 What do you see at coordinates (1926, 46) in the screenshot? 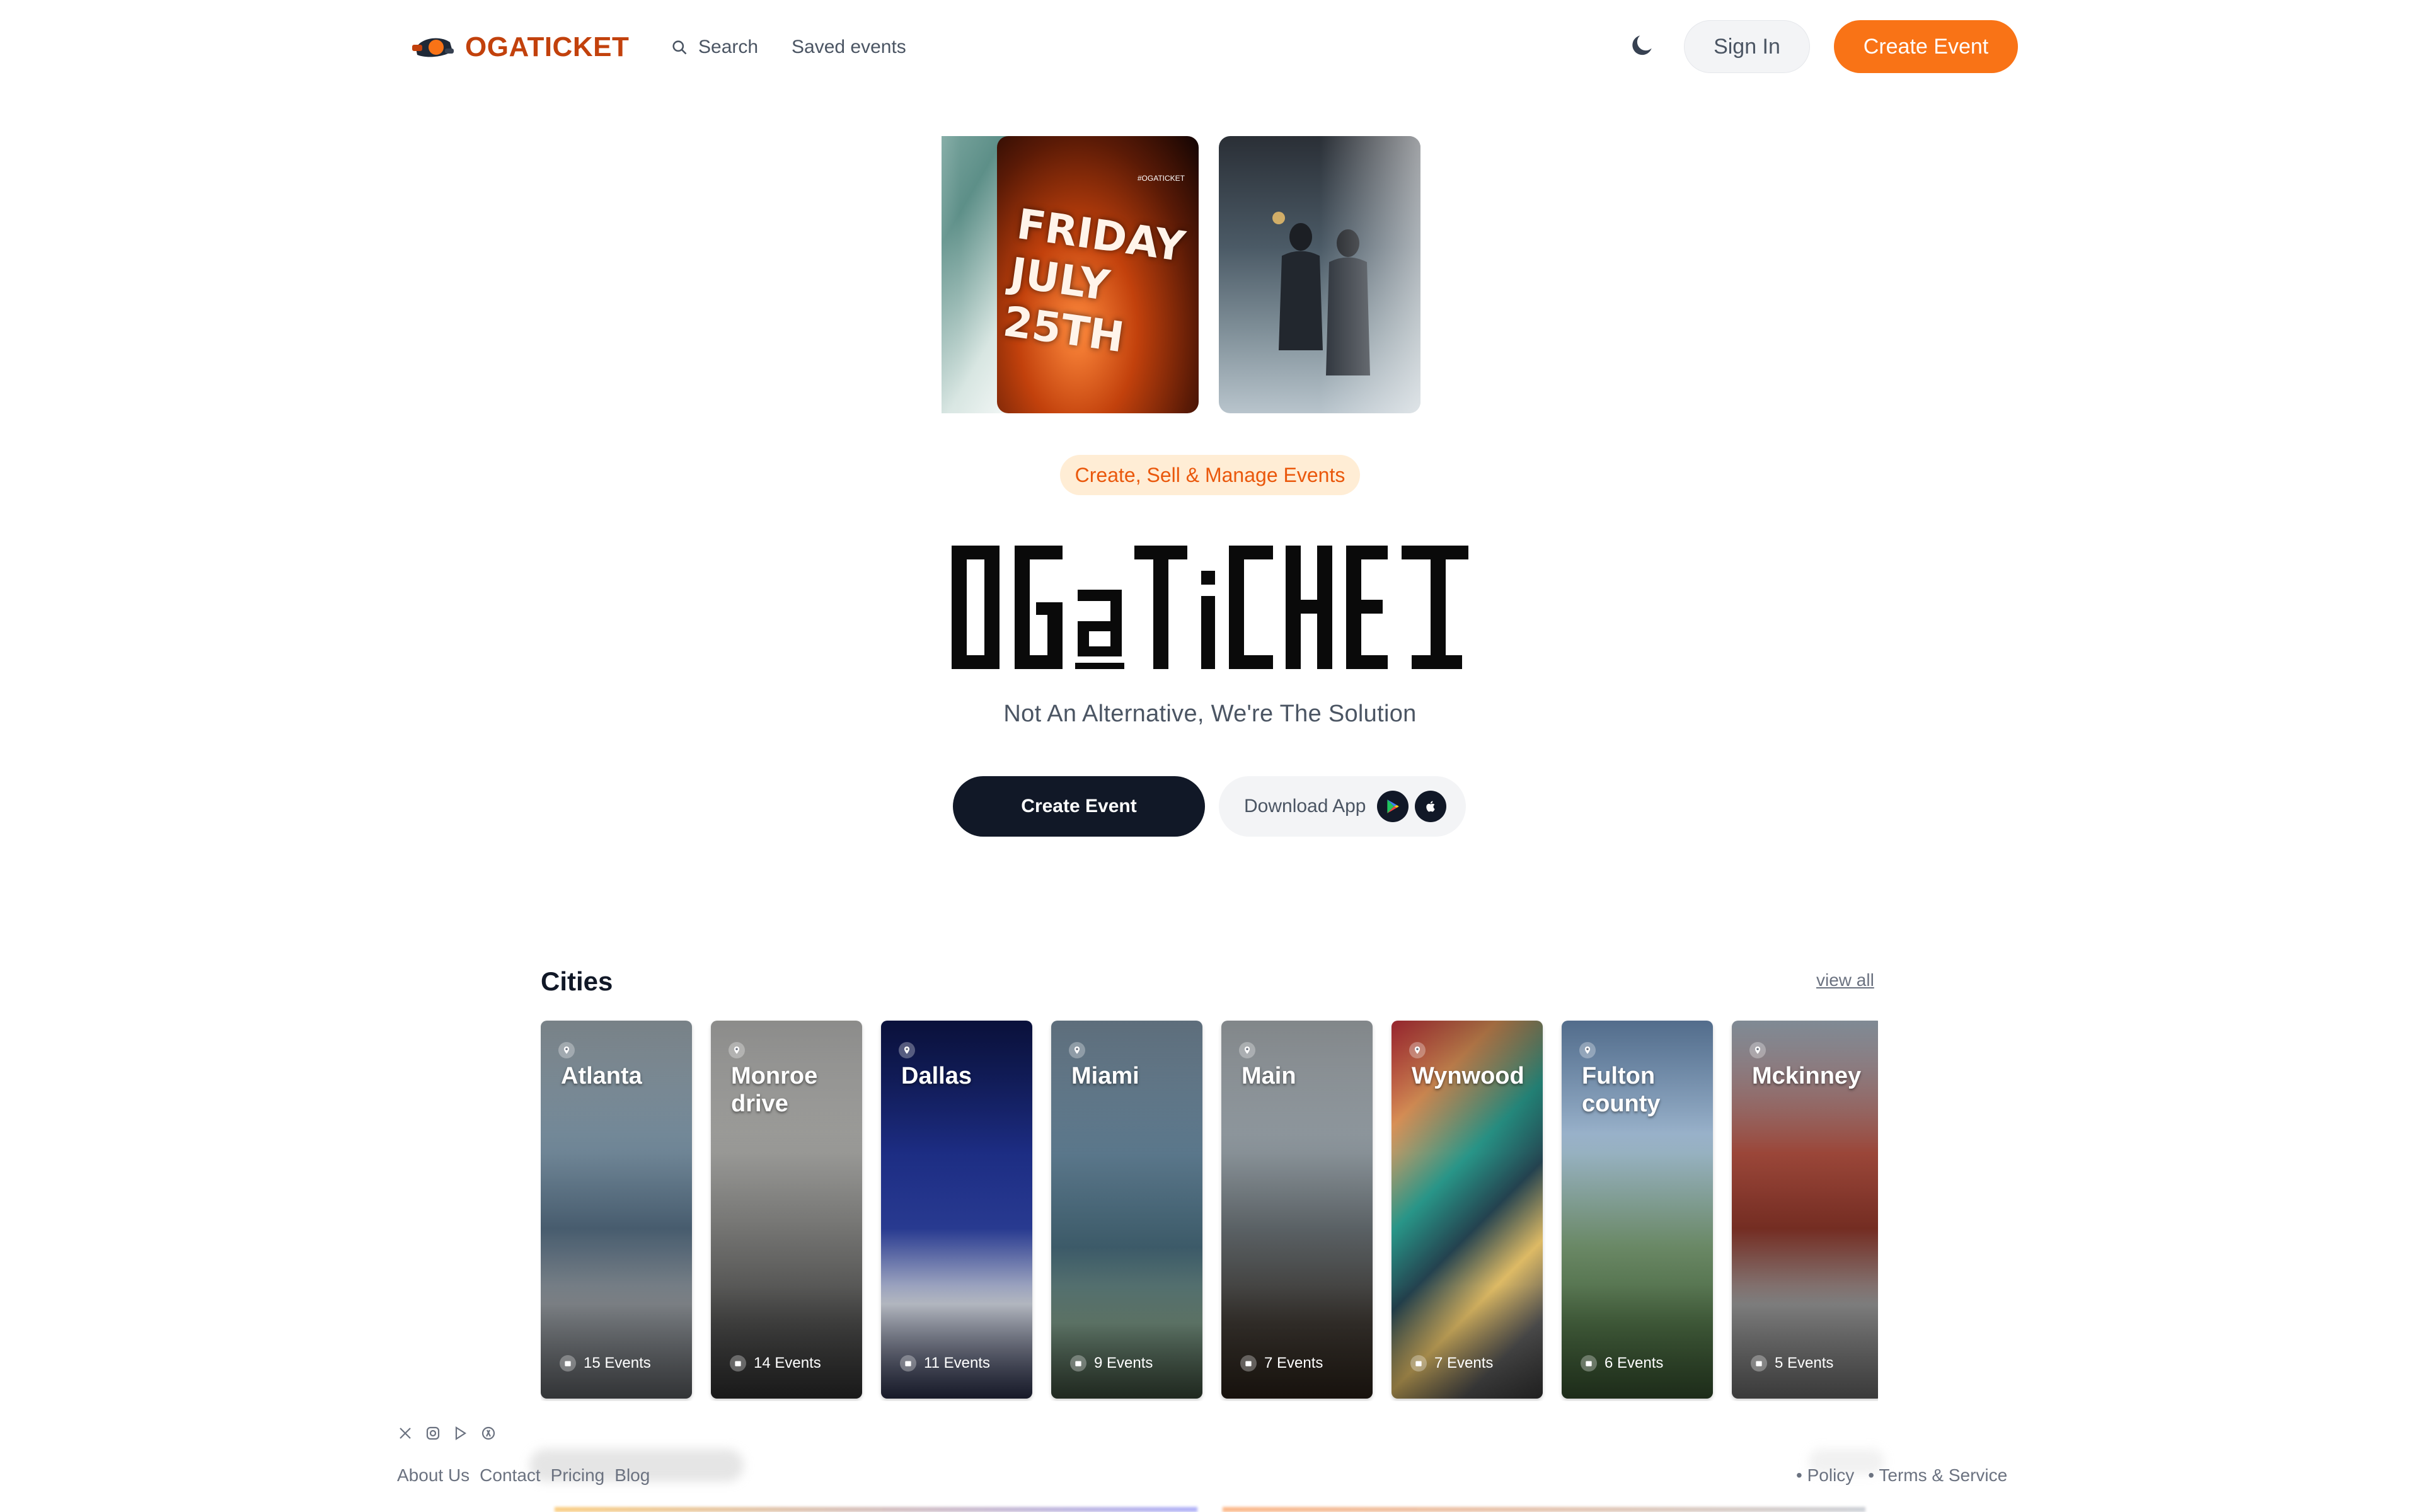
I see `create-event-button: Create Event` at bounding box center [1926, 46].